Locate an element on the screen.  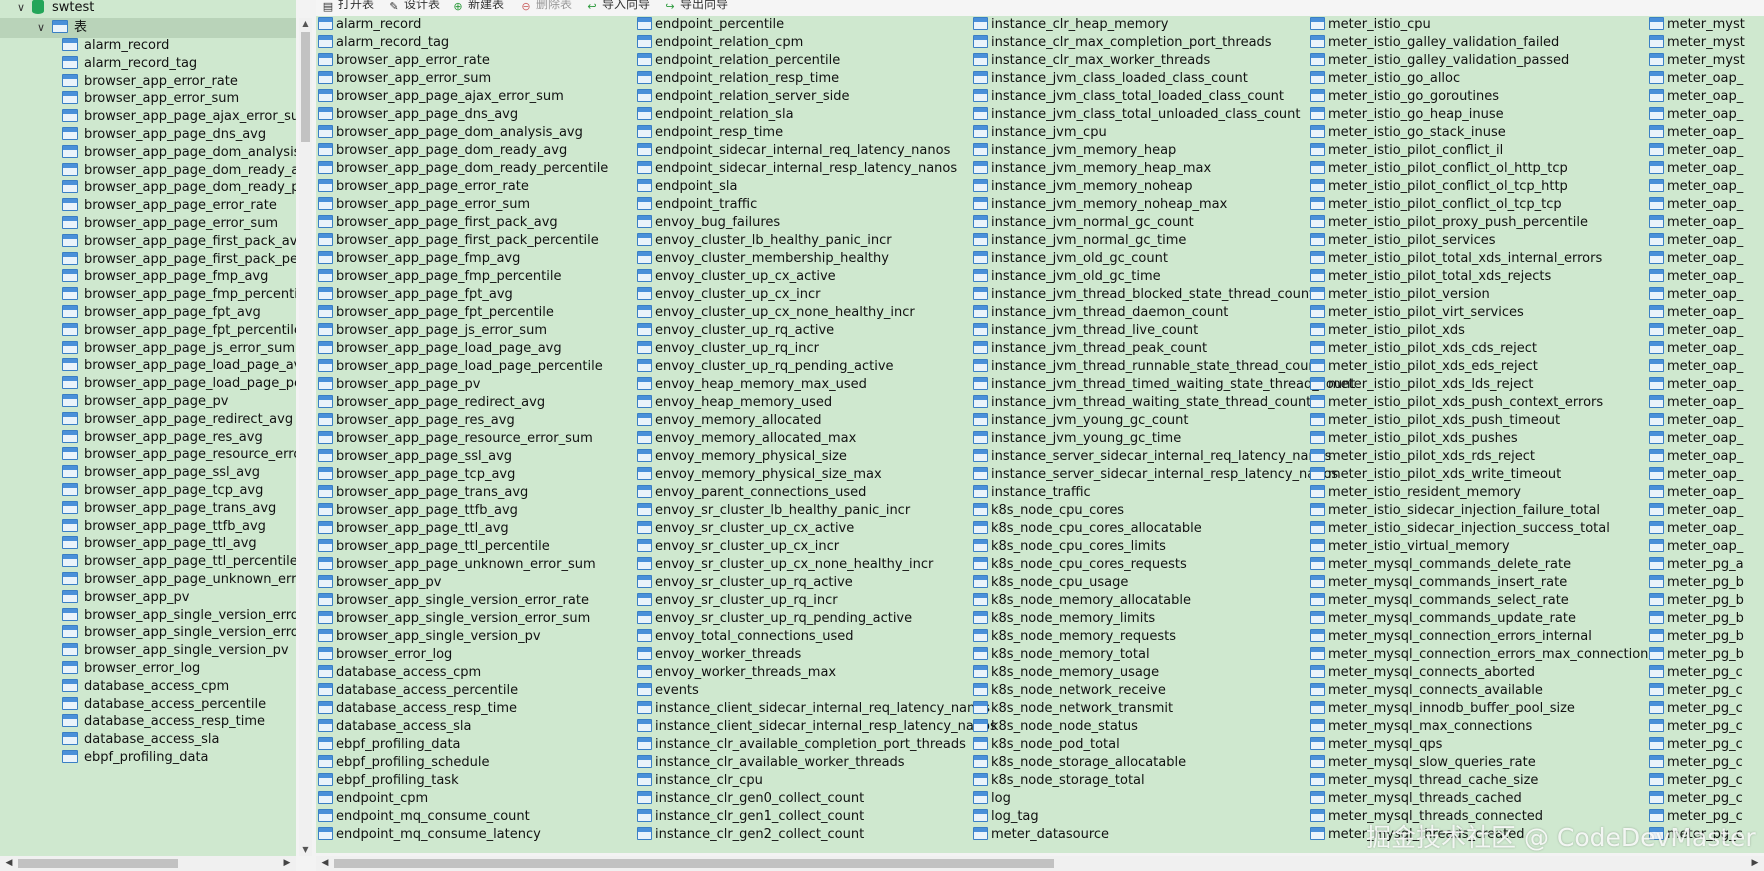
table-list-item: endpoint_cpm is located at coordinates (463, 799).